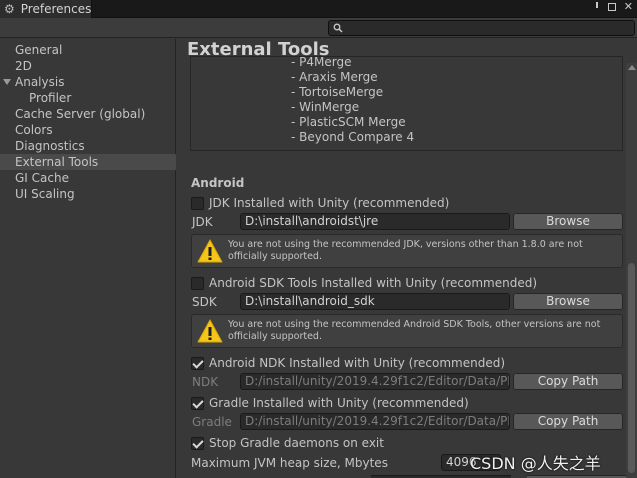  I want to click on sidebar-item-cache-server: Cache Server (global), so click(80, 114).